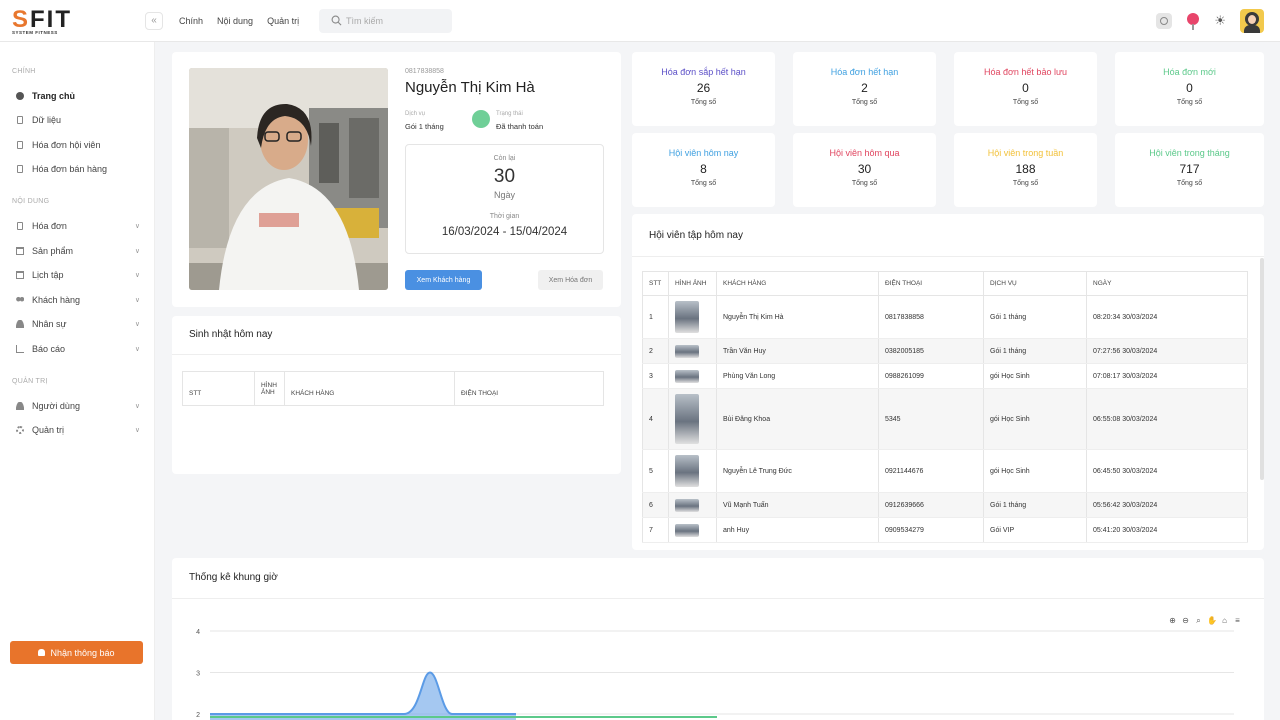 The width and height of the screenshot is (1280, 720). I want to click on cell-phone: 0988261099, so click(931, 376).